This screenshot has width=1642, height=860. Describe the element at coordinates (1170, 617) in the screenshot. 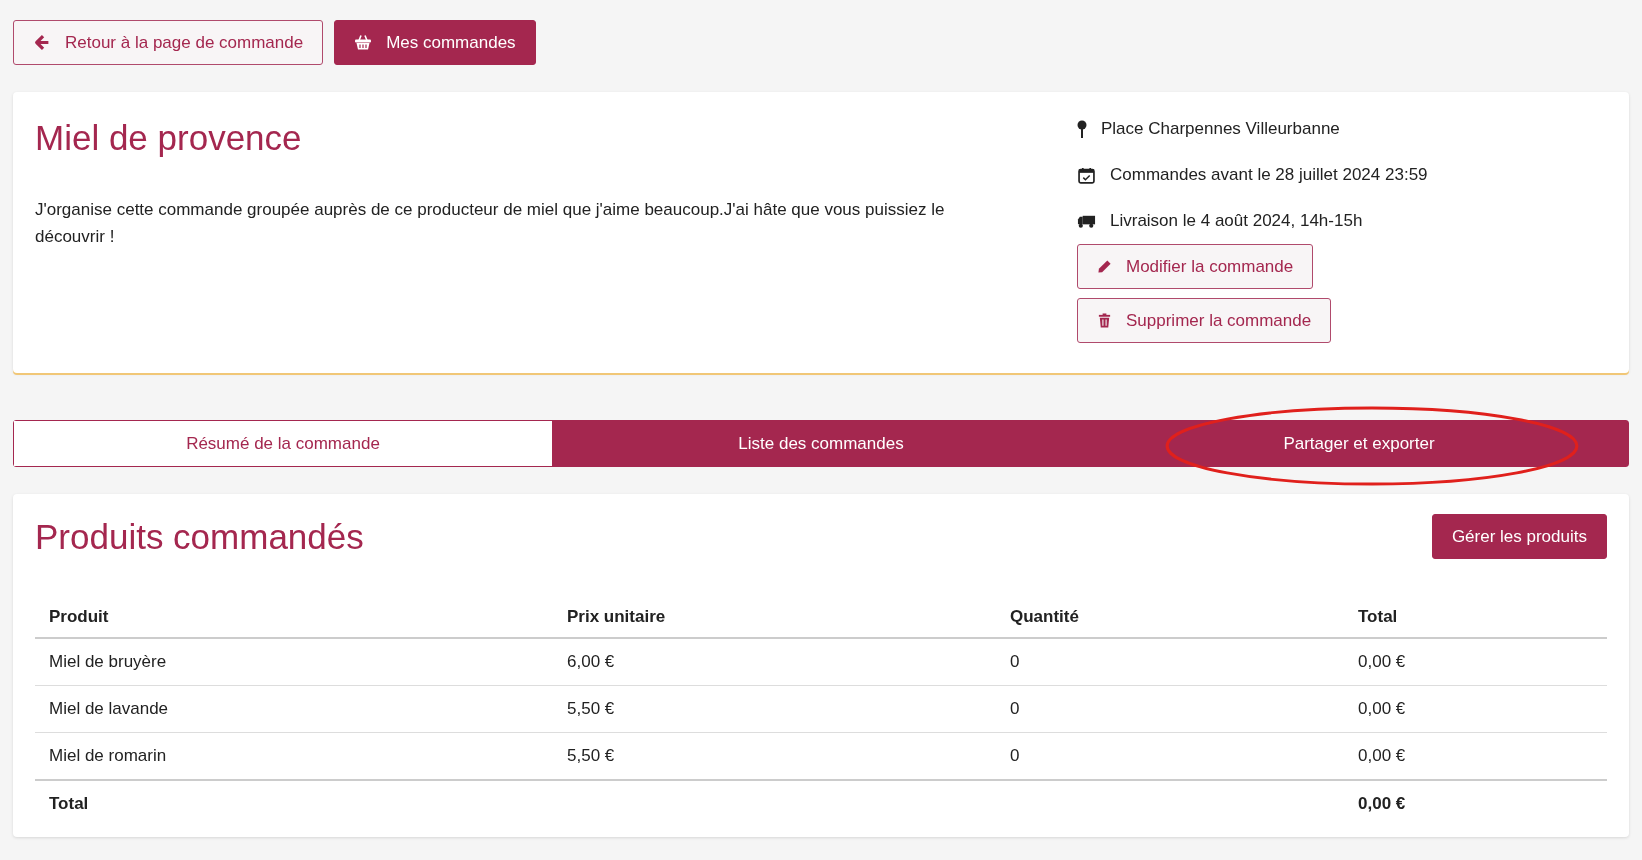

I see `column-header: Quantité` at that location.